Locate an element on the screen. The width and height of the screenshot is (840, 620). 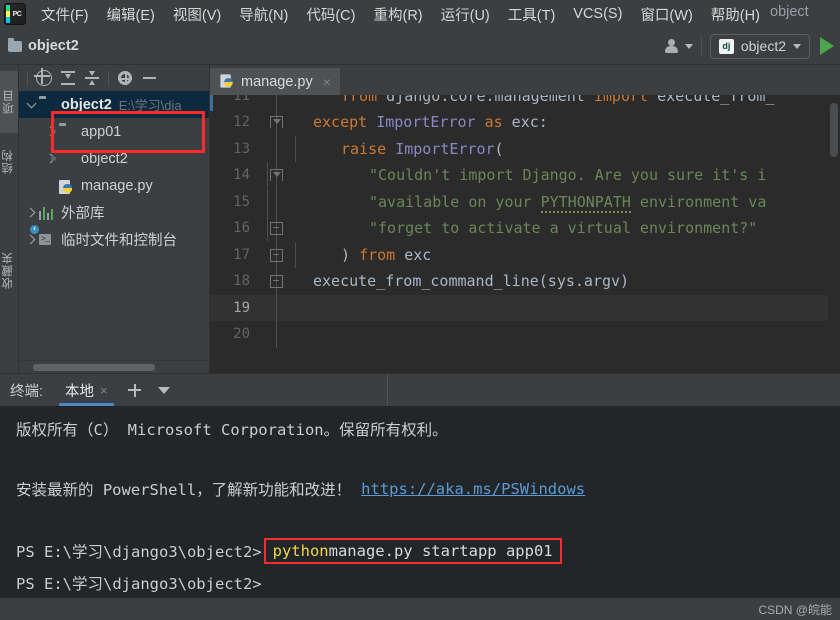
run-button is located at coordinates (827, 46).